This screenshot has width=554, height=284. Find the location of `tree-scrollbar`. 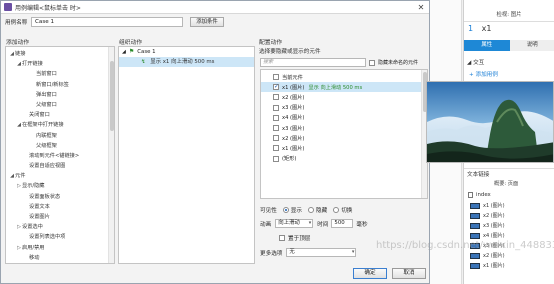

tree-scrollbar is located at coordinates (111, 155).